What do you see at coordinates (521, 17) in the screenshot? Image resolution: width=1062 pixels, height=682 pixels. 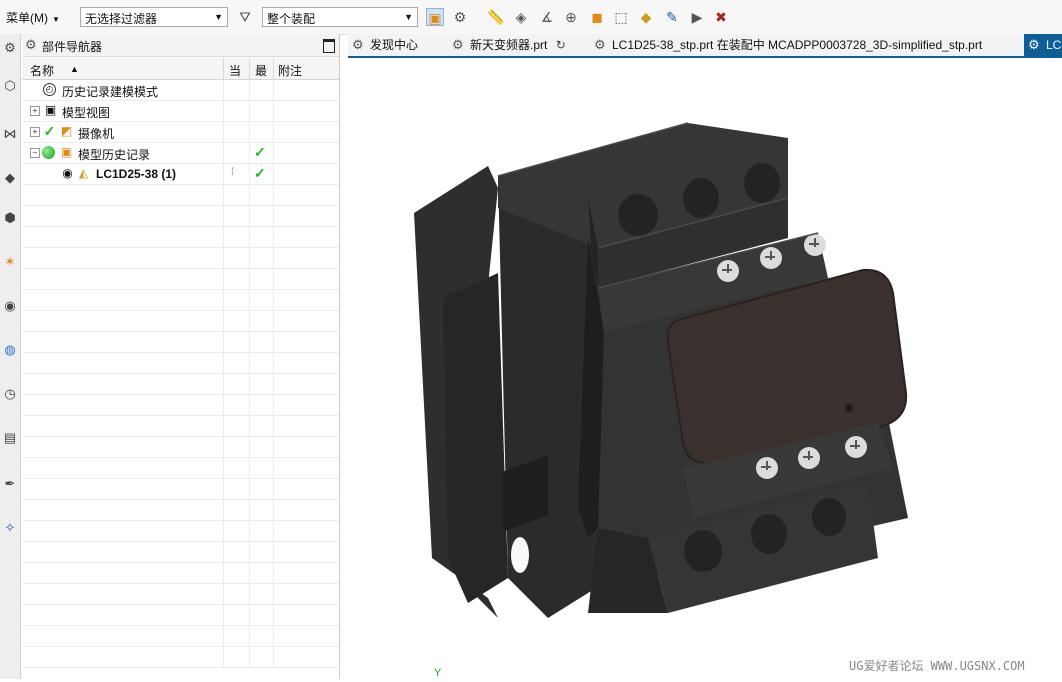 I see `plane-icon: ◈` at bounding box center [521, 17].